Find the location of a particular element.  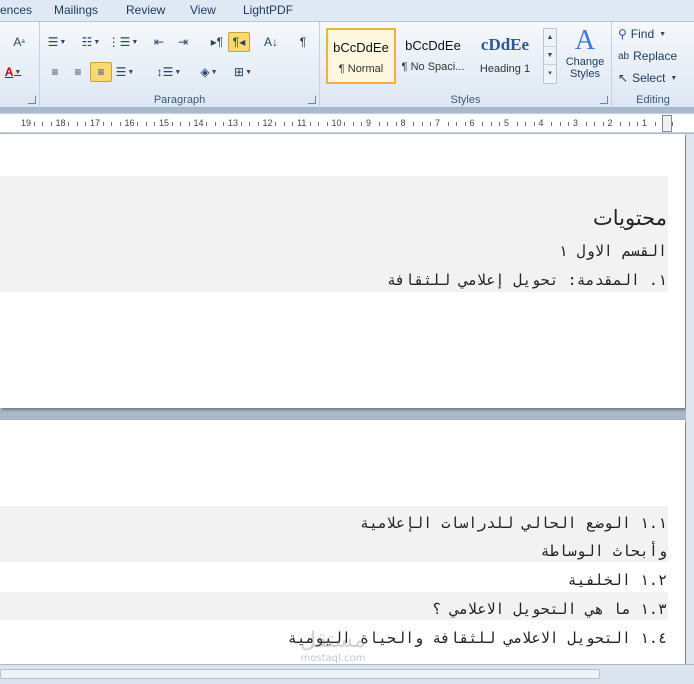

toc-section-heading: القسم الاول ١ is located at coordinates (612, 251).